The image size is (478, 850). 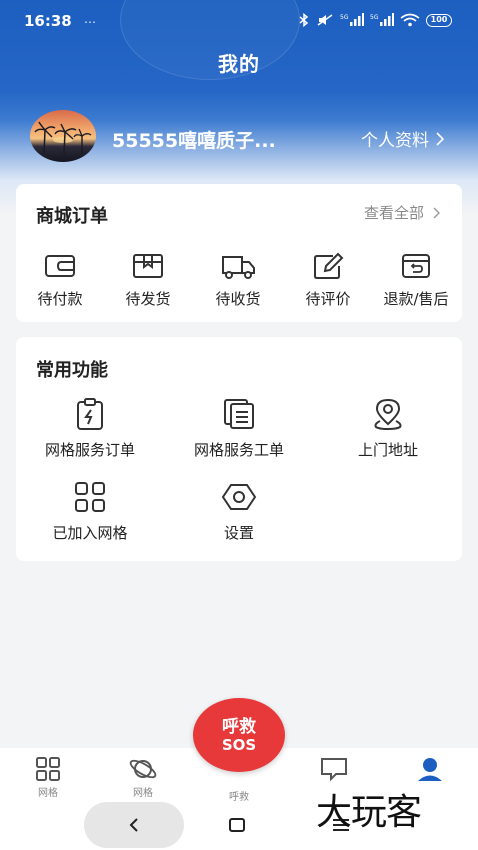 I want to click on nav-tab-rescue: 呼救, so click(x=239, y=794).